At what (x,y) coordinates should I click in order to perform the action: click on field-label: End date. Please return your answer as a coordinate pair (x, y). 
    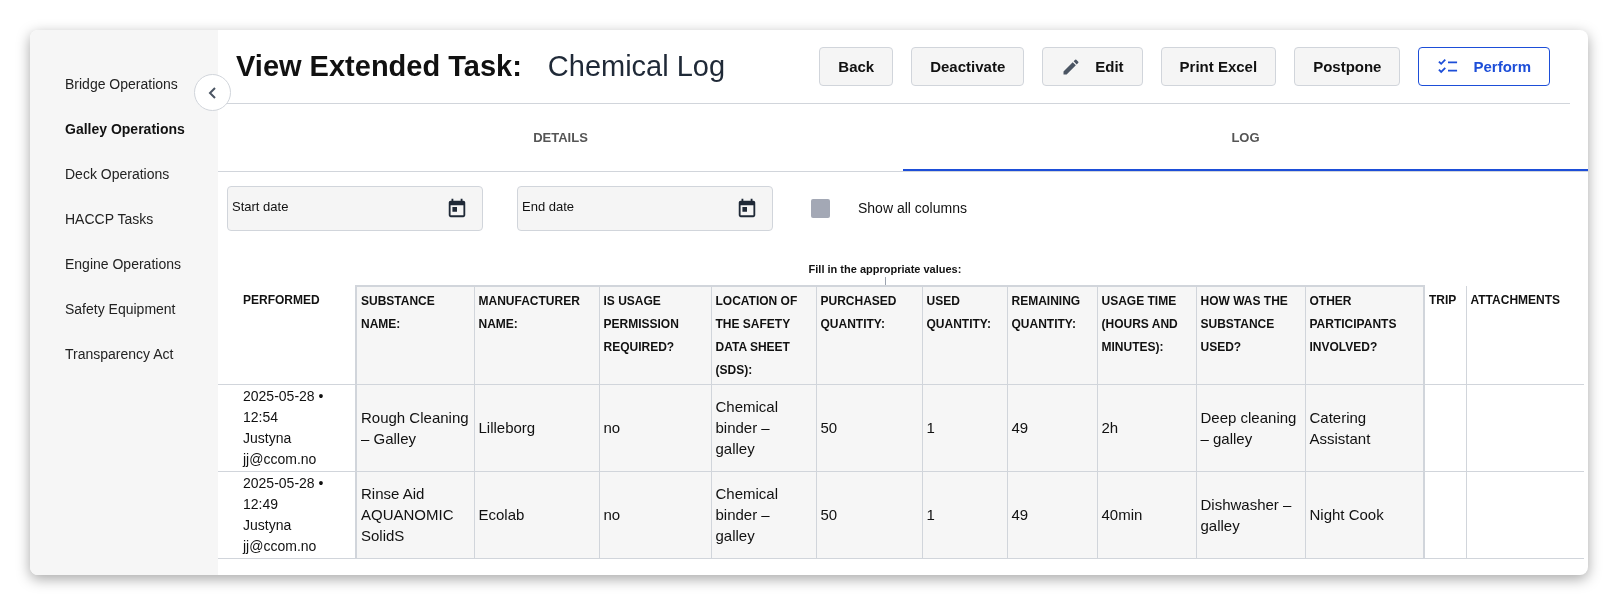
    Looking at the image, I should click on (548, 206).